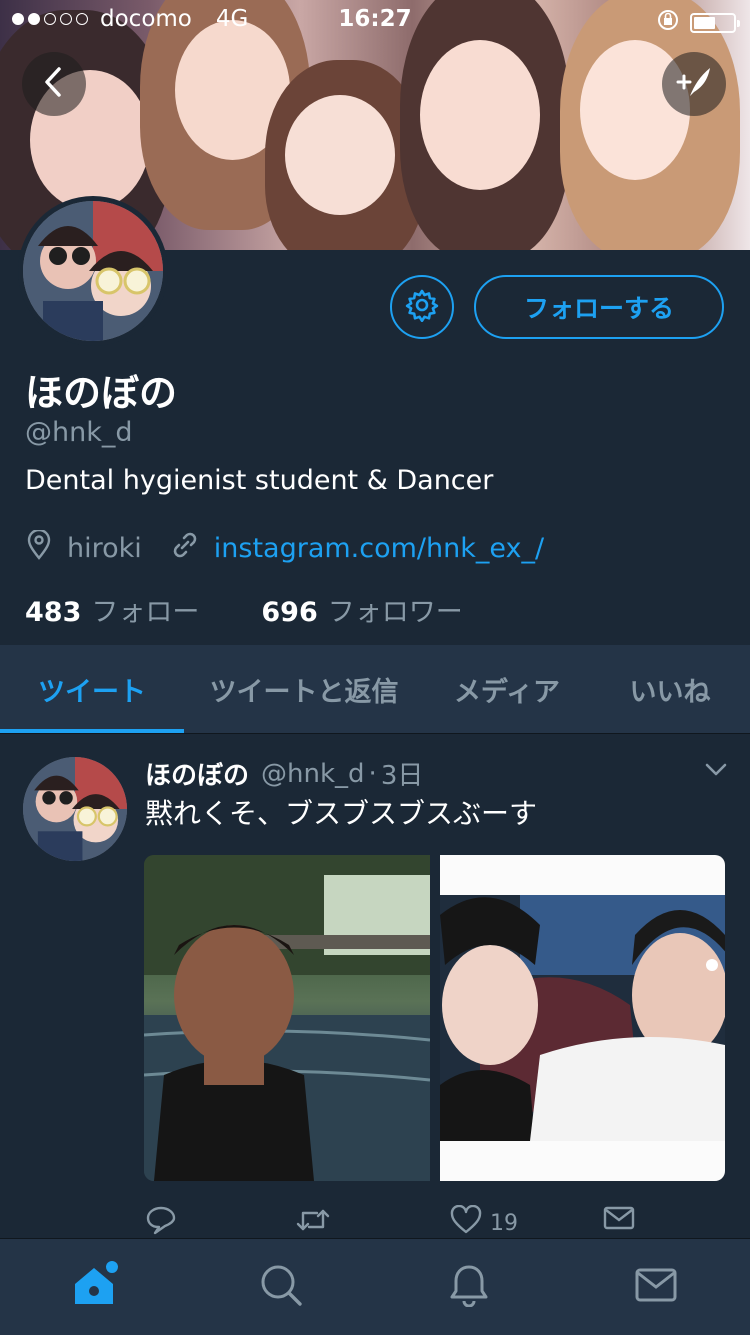 The width and height of the screenshot is (750, 1335). What do you see at coordinates (379, 548) in the screenshot?
I see `profile-website-link: instagram.com/hnk_ex_/` at bounding box center [379, 548].